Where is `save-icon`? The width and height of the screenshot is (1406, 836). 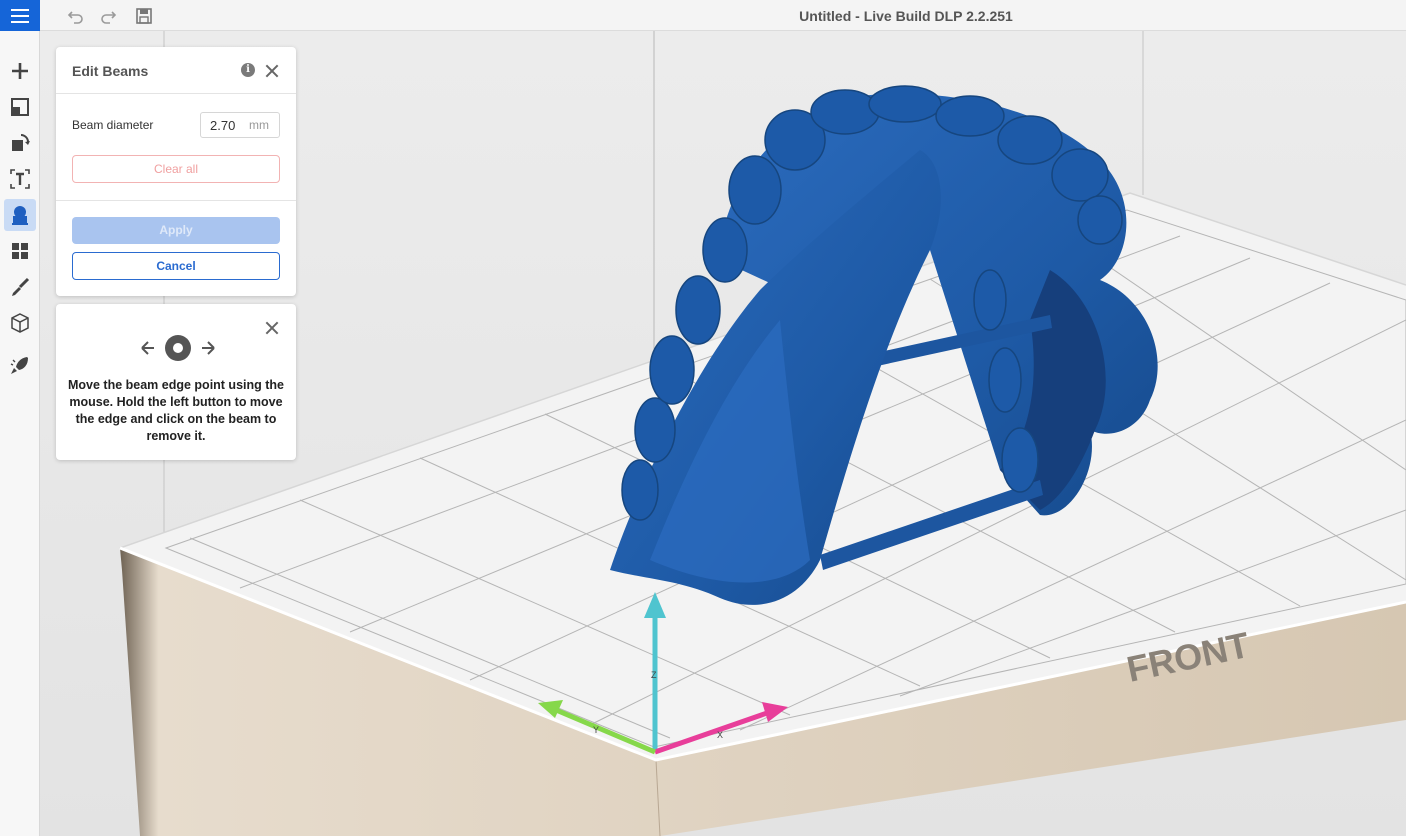
save-icon is located at coordinates (144, 16).